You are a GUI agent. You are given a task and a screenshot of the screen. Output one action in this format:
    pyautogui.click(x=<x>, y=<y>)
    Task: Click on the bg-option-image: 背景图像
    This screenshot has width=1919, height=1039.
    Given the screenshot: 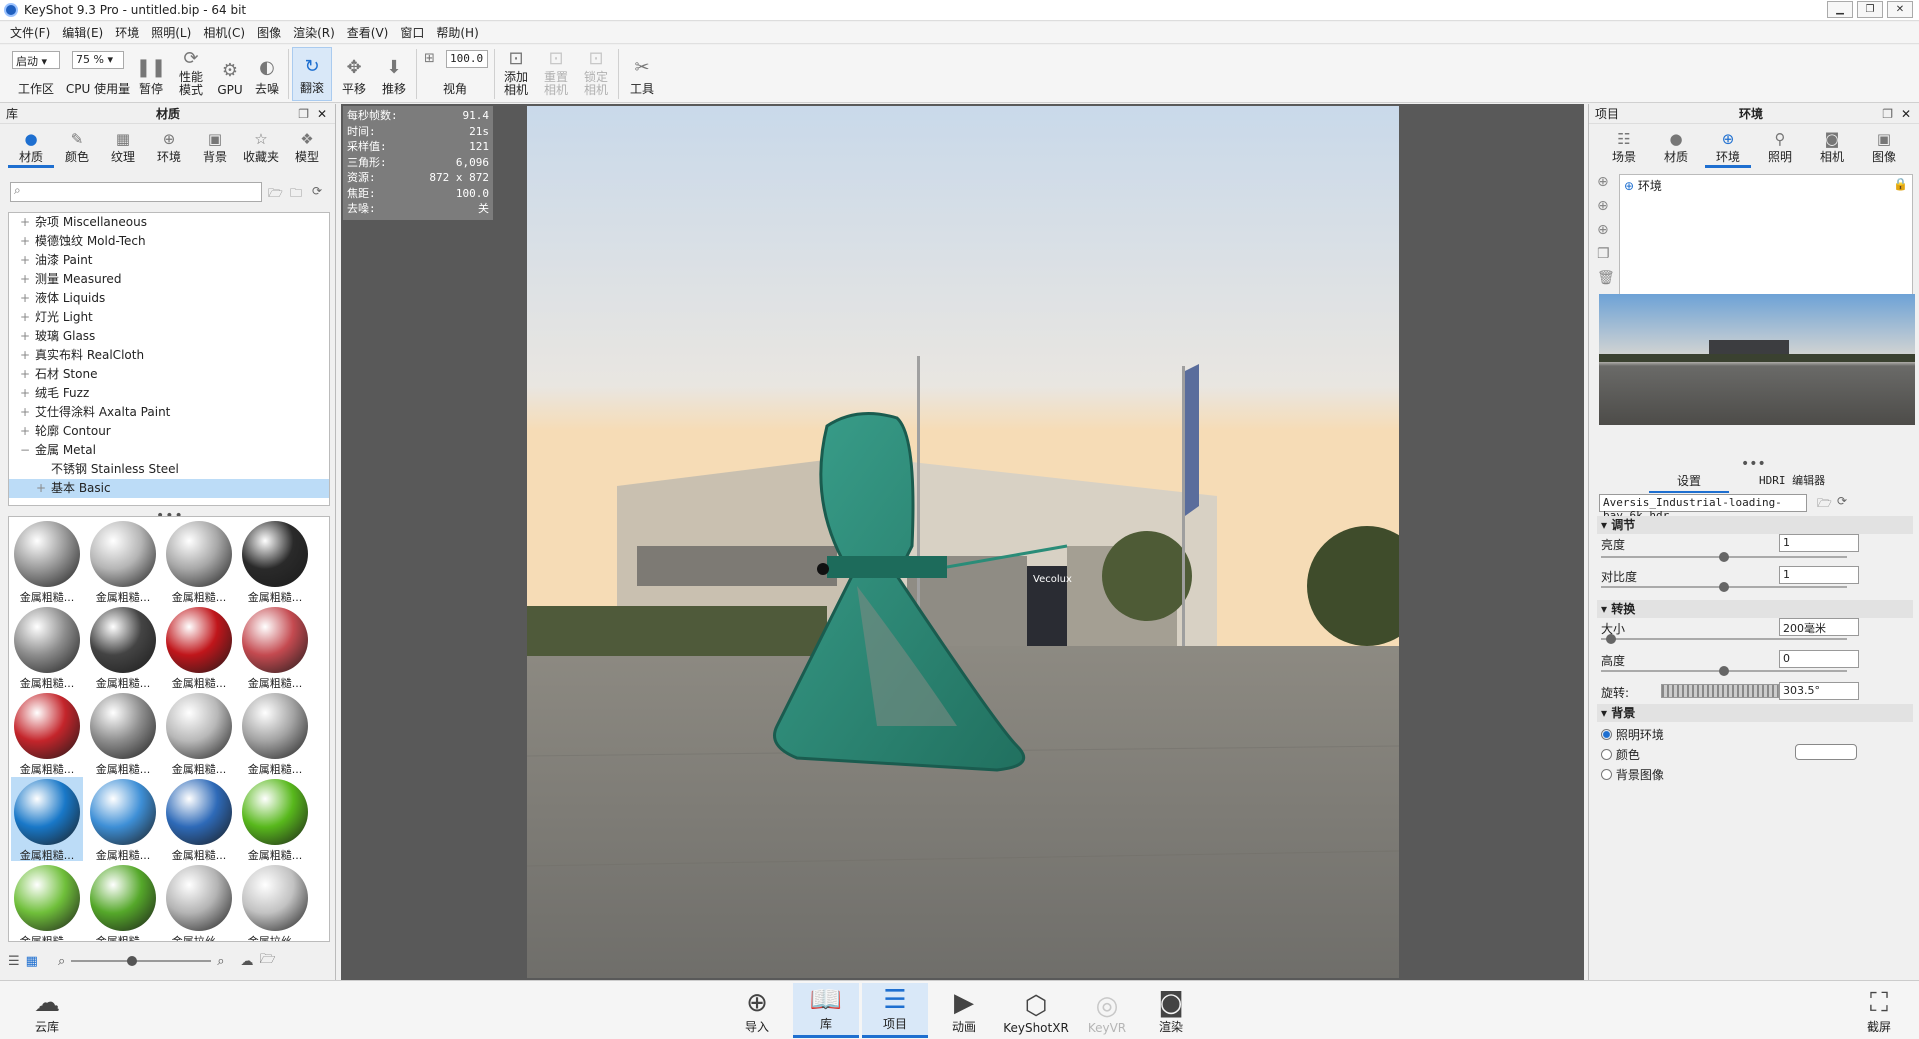 What is the action you would take?
    pyautogui.click(x=1756, y=774)
    